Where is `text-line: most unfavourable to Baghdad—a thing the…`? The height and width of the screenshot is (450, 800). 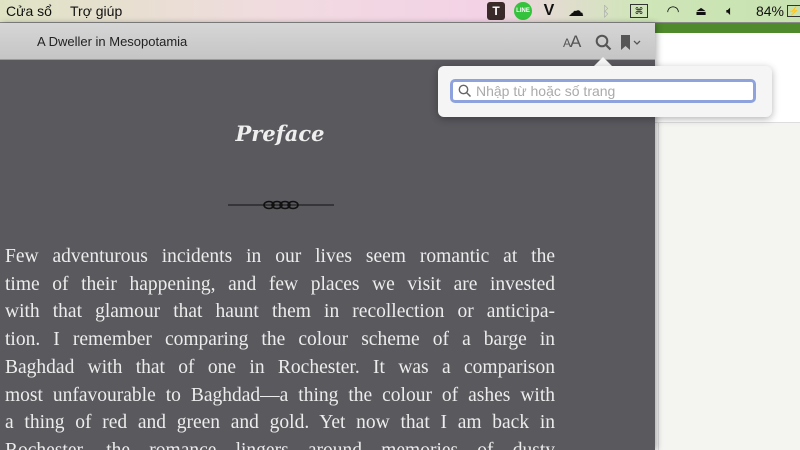 text-line: most unfavourable to Baghdad—a thing the… is located at coordinates (280, 395).